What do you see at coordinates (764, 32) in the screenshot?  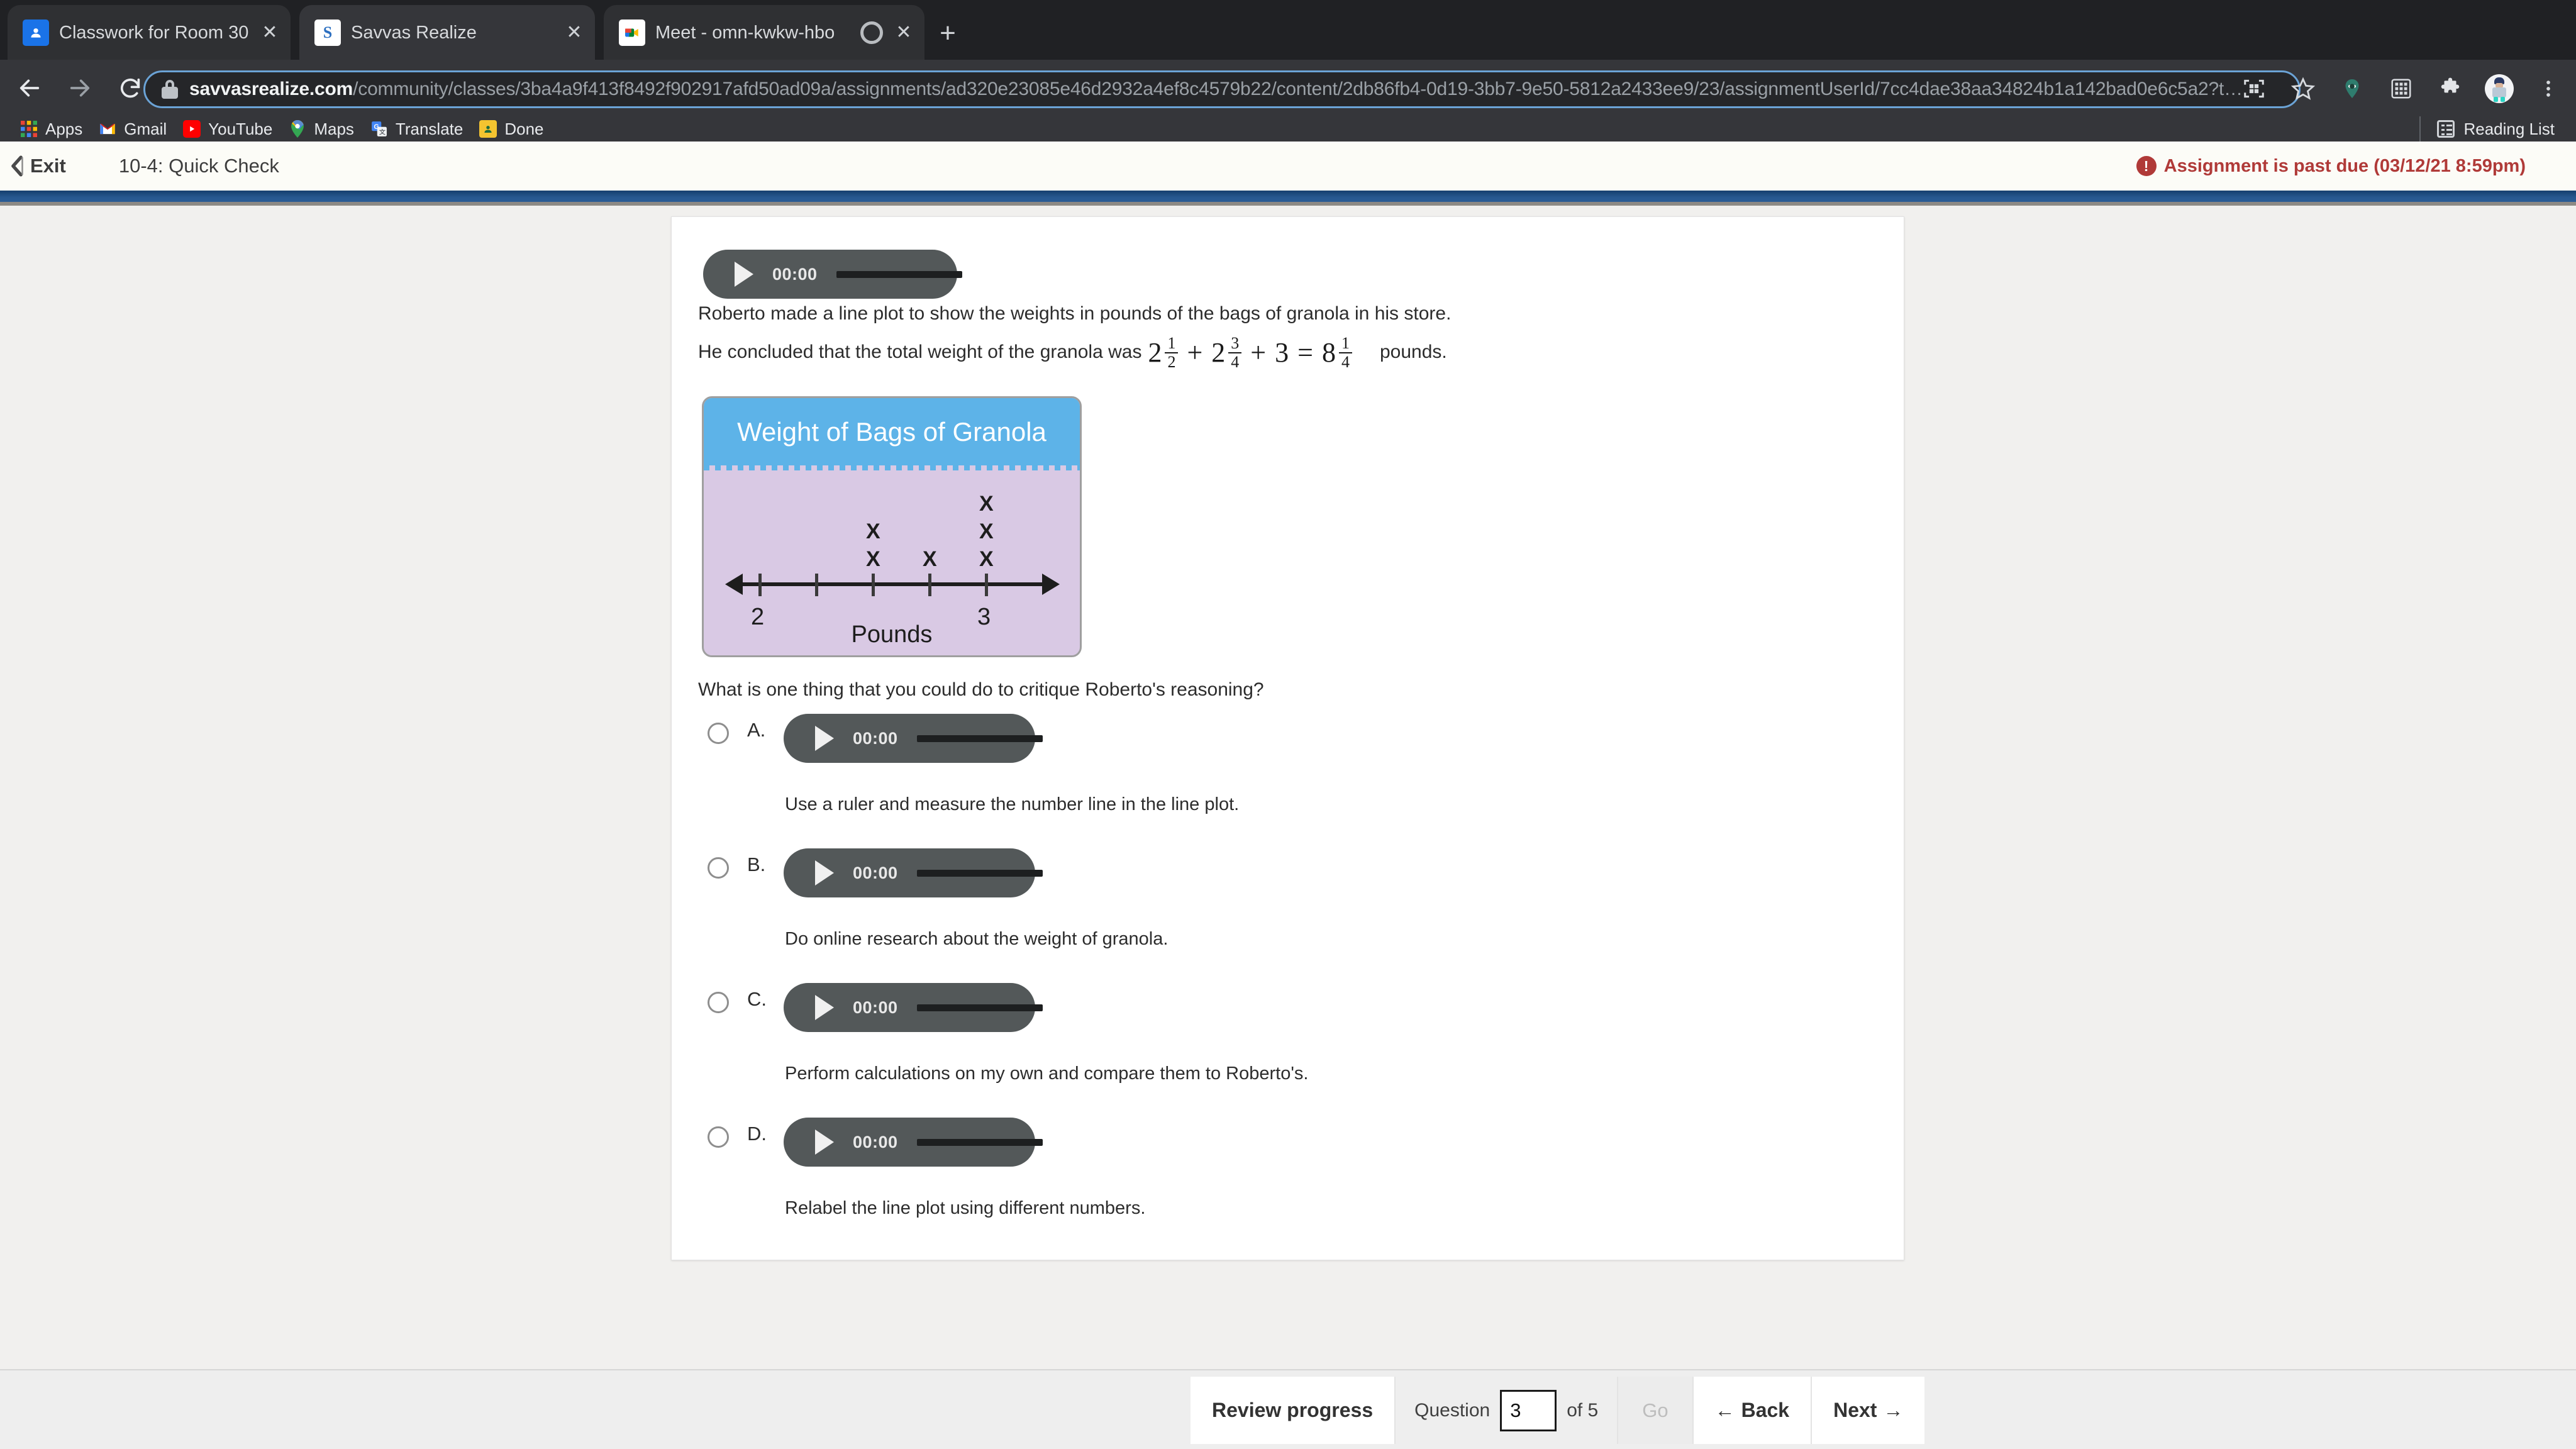 I see `browser-tab-meet: Meet - omn-kwkw-hbo ✕` at bounding box center [764, 32].